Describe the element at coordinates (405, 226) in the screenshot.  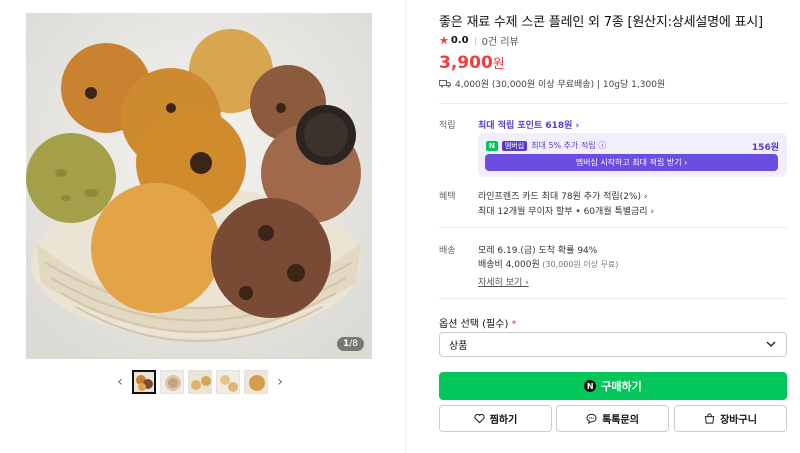
I see `column-divider` at that location.